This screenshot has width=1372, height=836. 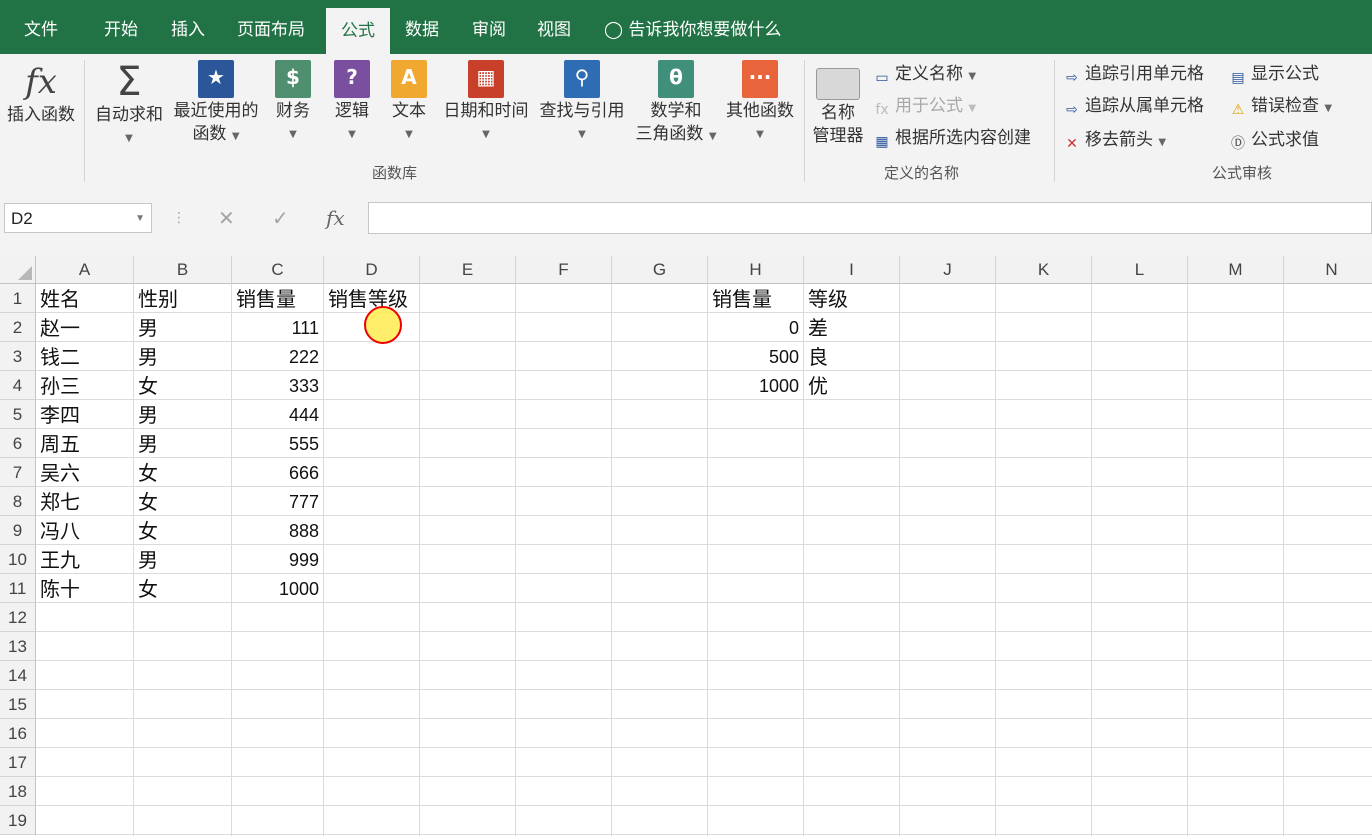 I want to click on insert-function-button: fx 插入函数, so click(x=41, y=93).